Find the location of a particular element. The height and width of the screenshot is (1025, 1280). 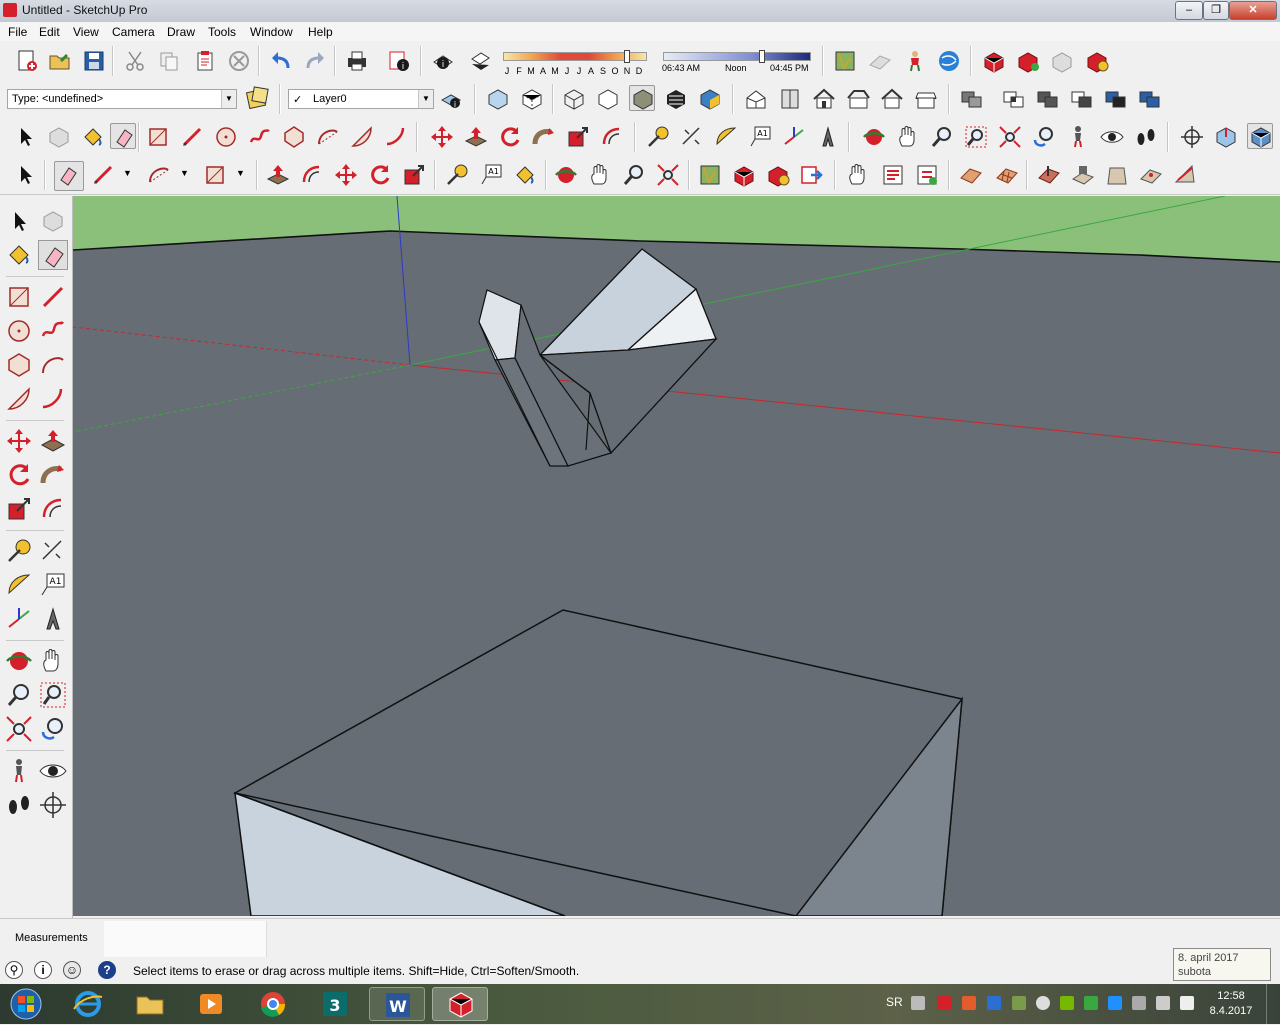

word-icon: W is located at coordinates (397, 1004).